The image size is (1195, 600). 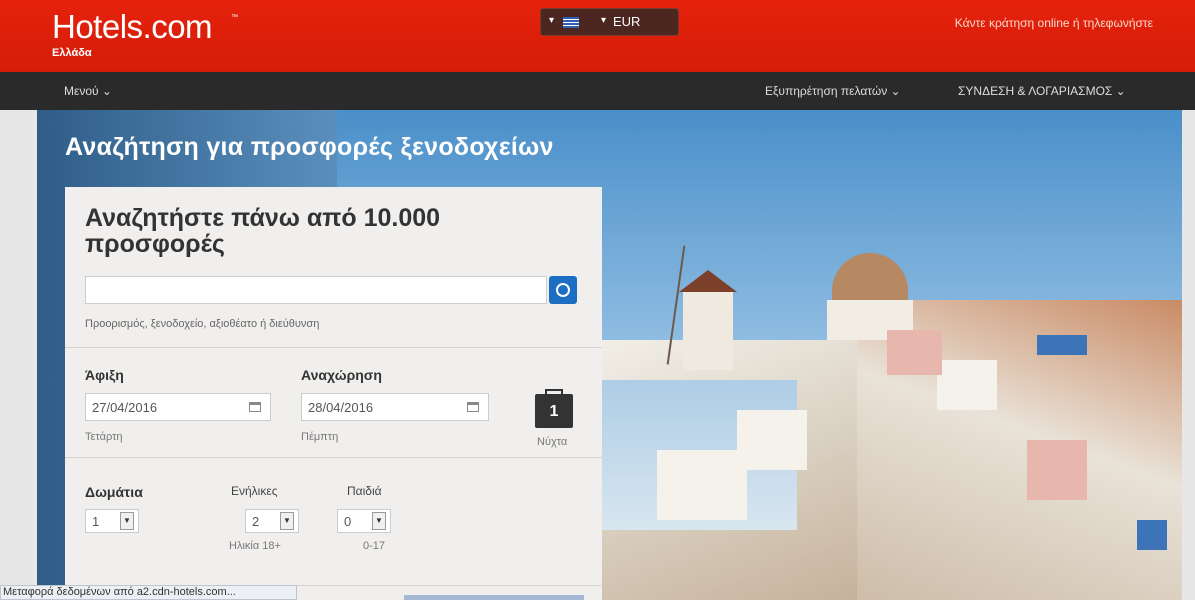 I want to click on checkout-weekday: Πέμπτη, so click(x=320, y=437).